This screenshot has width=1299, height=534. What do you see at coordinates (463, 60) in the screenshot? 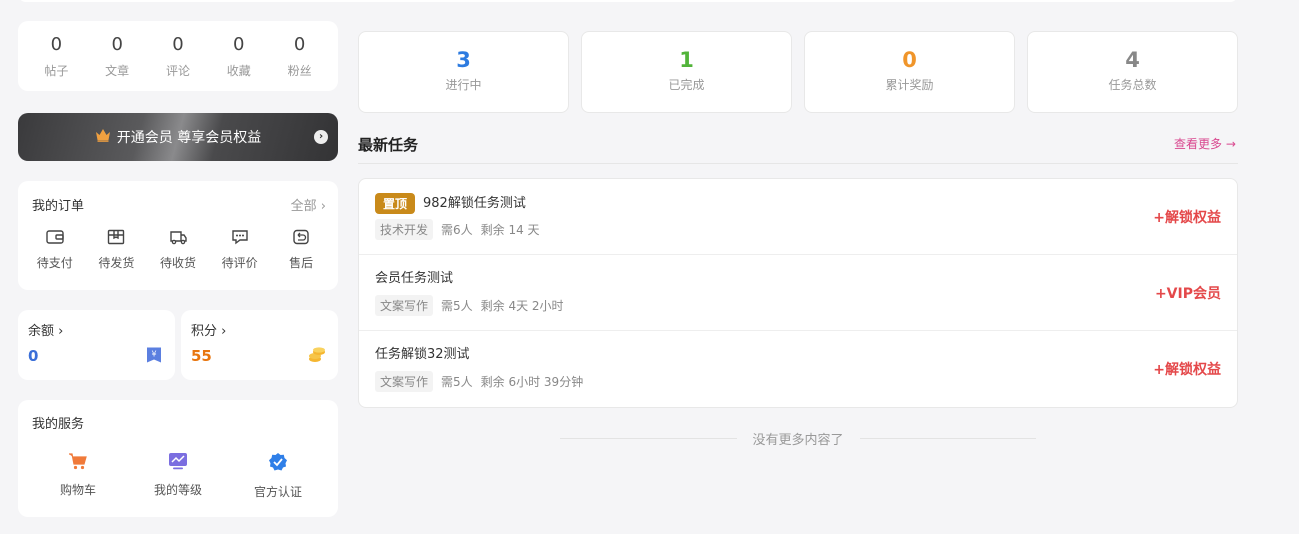
I see `task-stat-value: 3` at bounding box center [463, 60].